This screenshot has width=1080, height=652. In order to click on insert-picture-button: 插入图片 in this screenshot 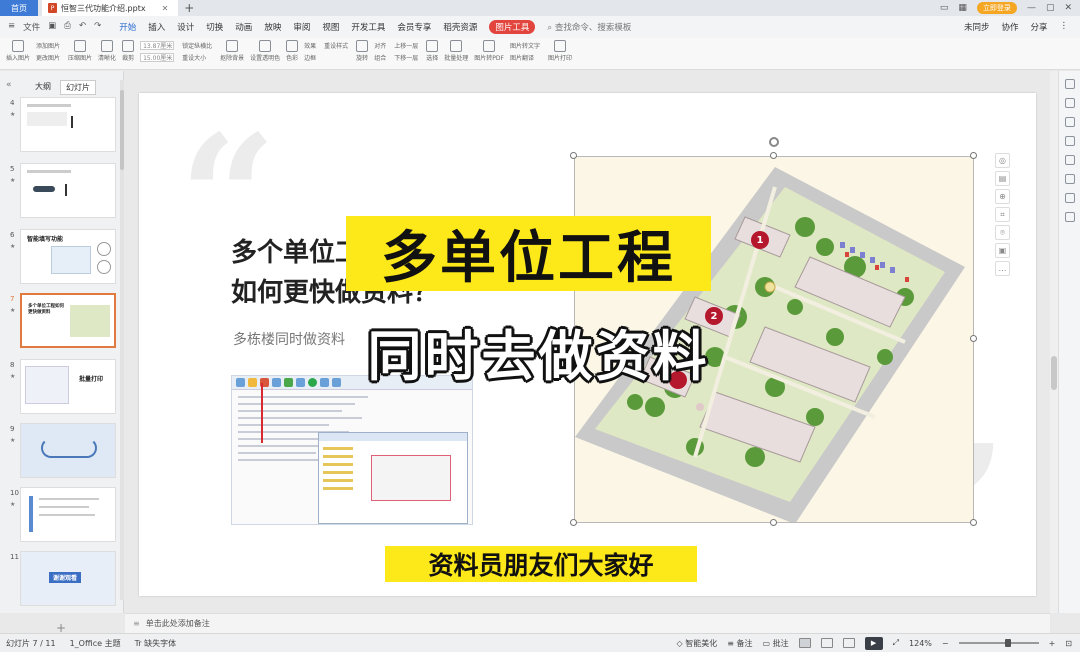, I will do `click(18, 51)`.